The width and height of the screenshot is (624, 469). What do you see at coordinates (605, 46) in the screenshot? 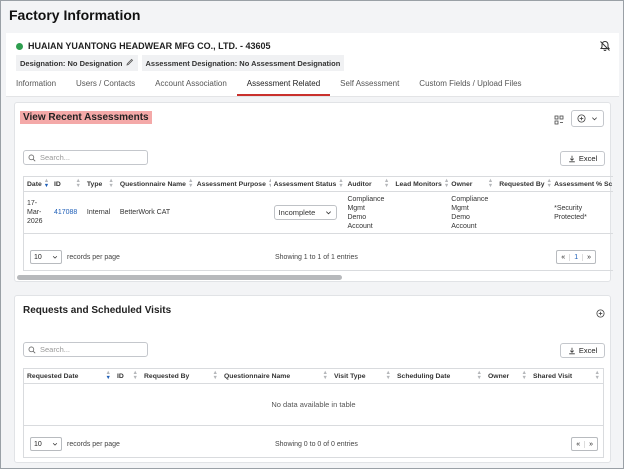
I see `notifications-off-icon` at bounding box center [605, 46].